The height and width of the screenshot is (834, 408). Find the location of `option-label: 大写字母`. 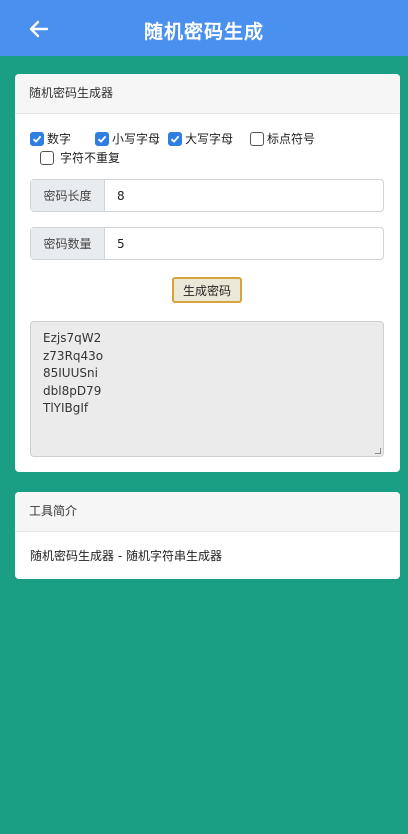

option-label: 大写字母 is located at coordinates (209, 139).